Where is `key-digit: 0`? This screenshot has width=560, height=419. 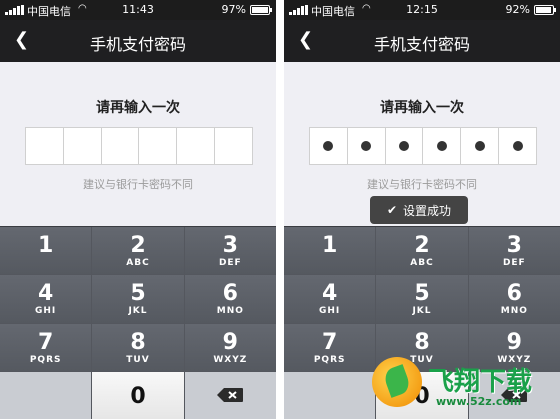 key-digit: 0 is located at coordinates (138, 396).